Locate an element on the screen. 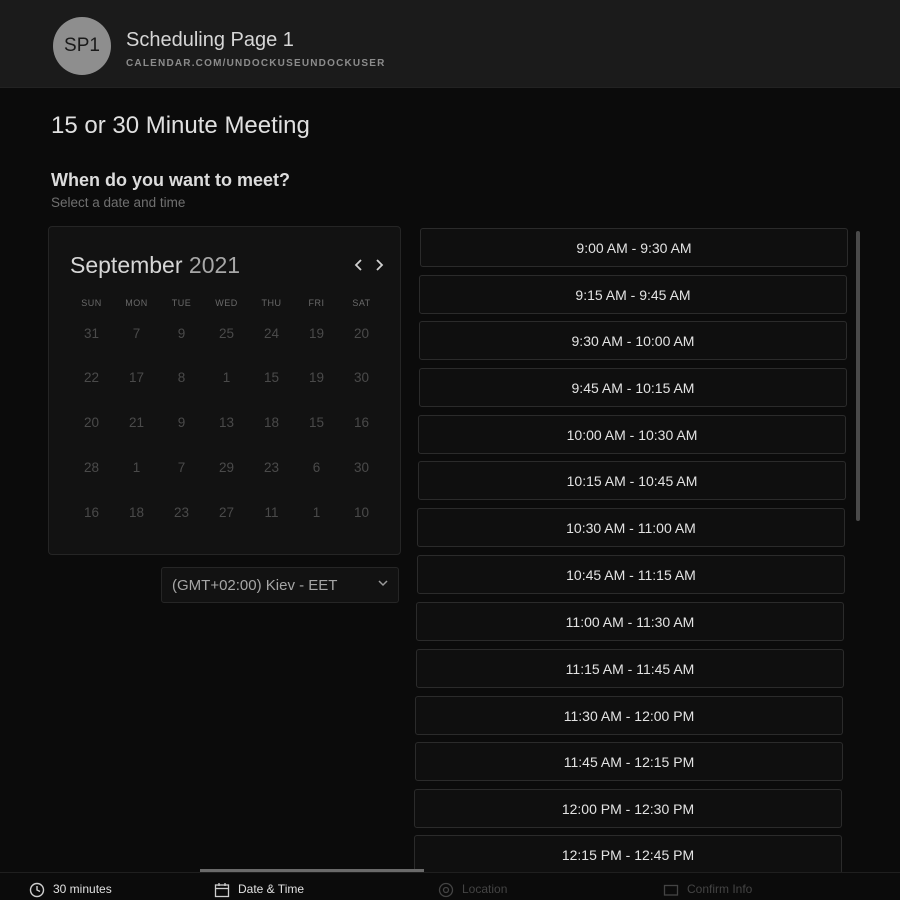 Image resolution: width=900 pixels, height=900 pixels. weekday-label: FRI is located at coordinates (316, 303).